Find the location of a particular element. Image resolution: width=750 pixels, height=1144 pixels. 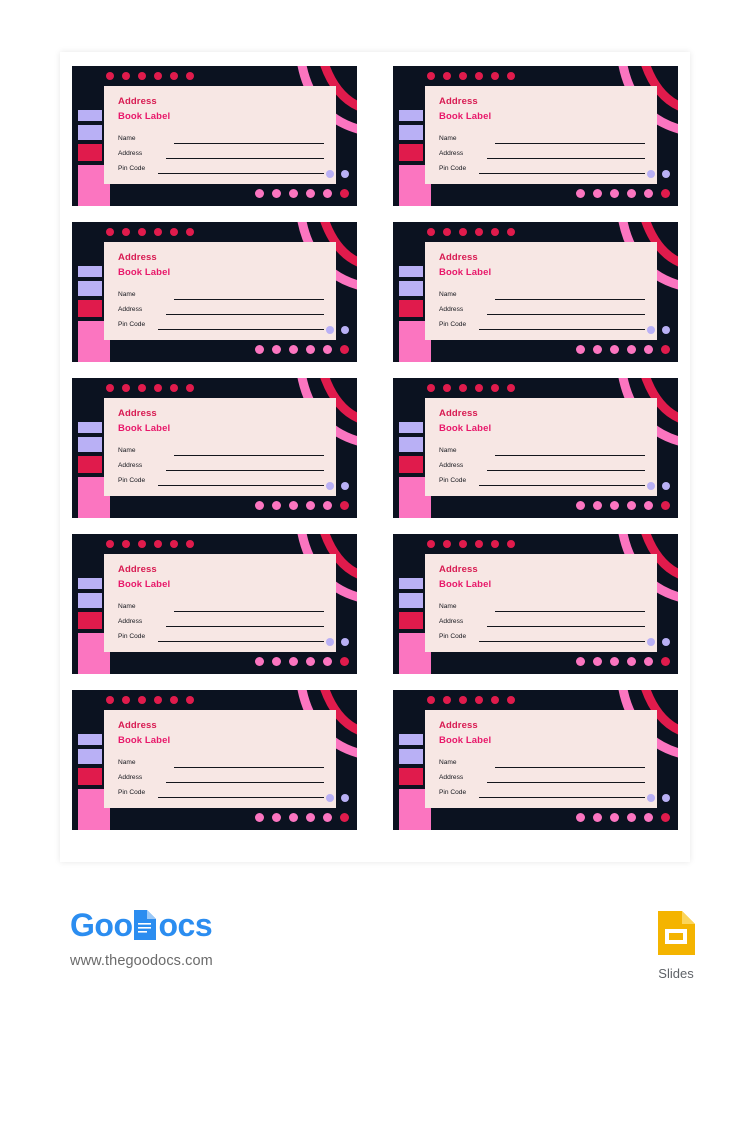

field-row: Address is located at coordinates (221, 308).